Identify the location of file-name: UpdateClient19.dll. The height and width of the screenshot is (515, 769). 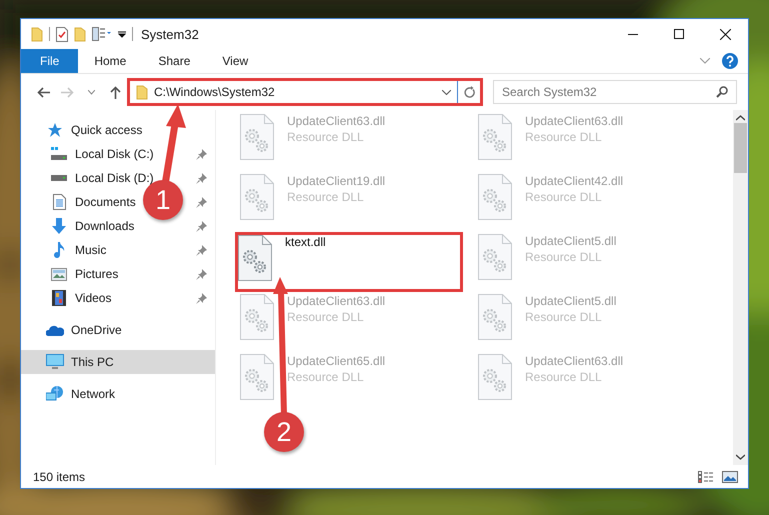
(336, 181).